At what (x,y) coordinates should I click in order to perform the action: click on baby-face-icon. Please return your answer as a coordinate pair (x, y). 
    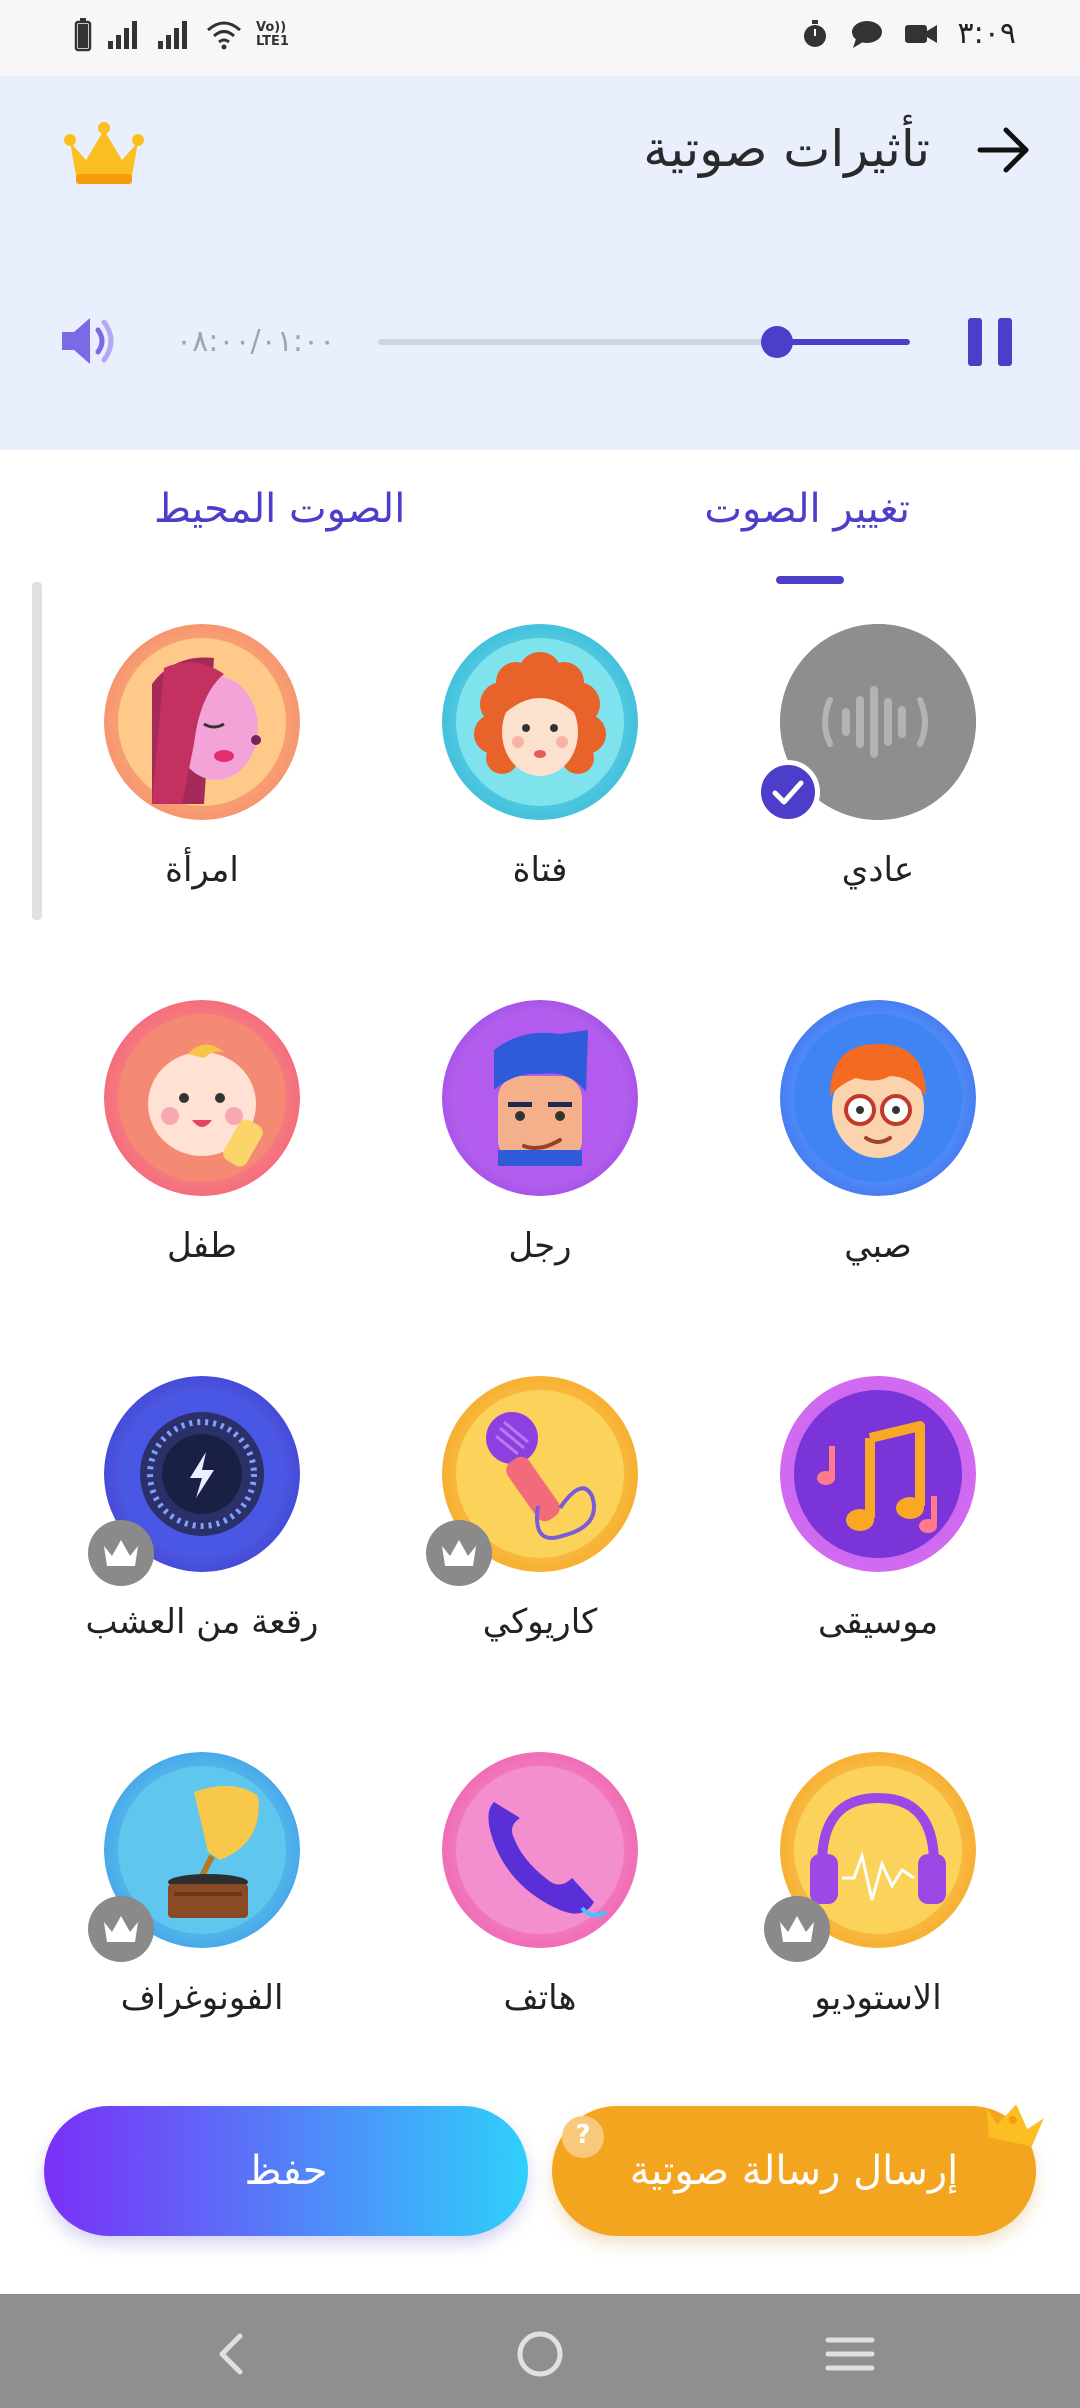
    Looking at the image, I should click on (202, 1098).